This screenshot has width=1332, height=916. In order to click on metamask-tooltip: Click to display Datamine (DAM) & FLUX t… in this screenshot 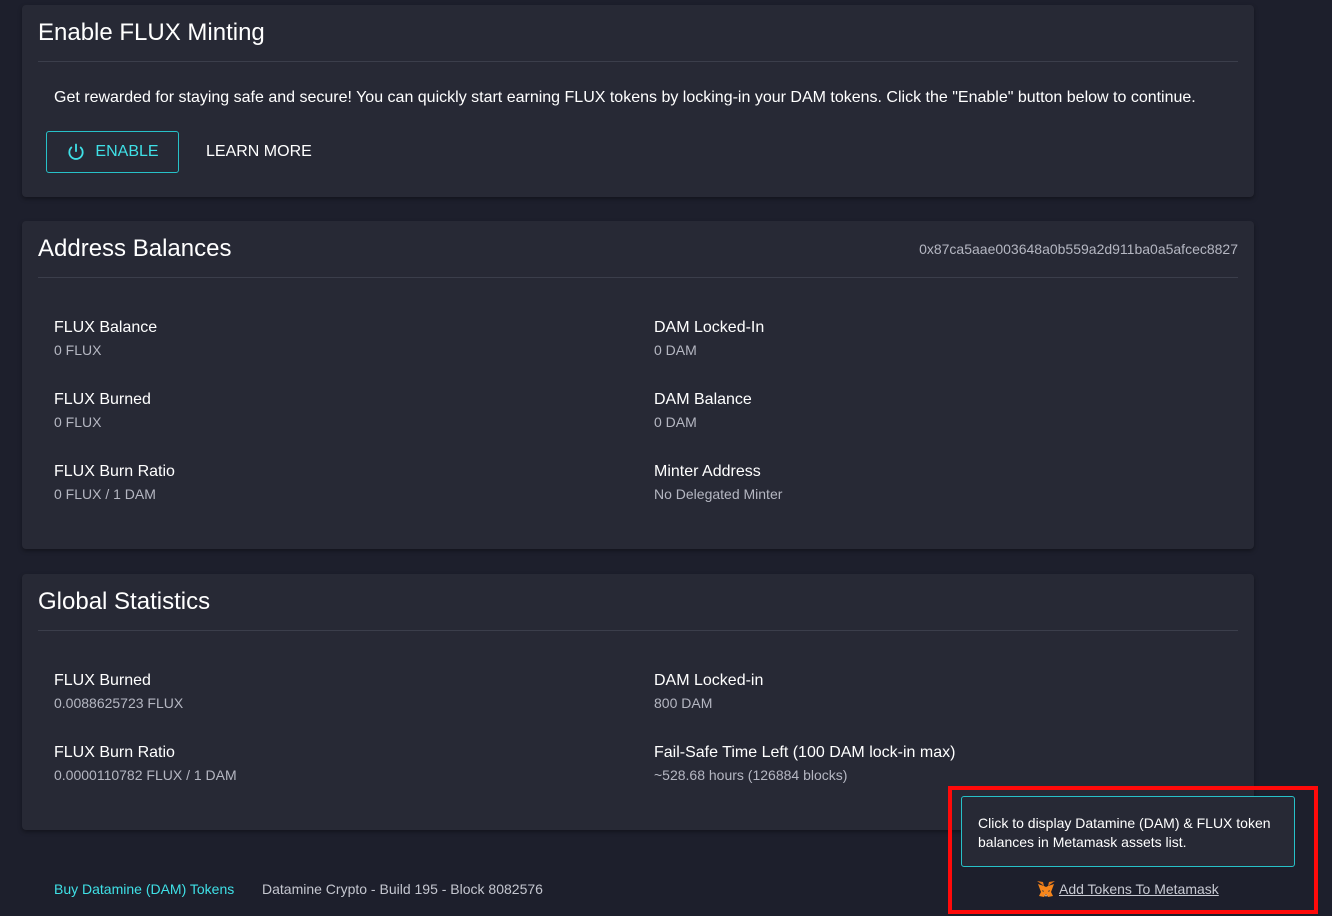, I will do `click(1128, 831)`.